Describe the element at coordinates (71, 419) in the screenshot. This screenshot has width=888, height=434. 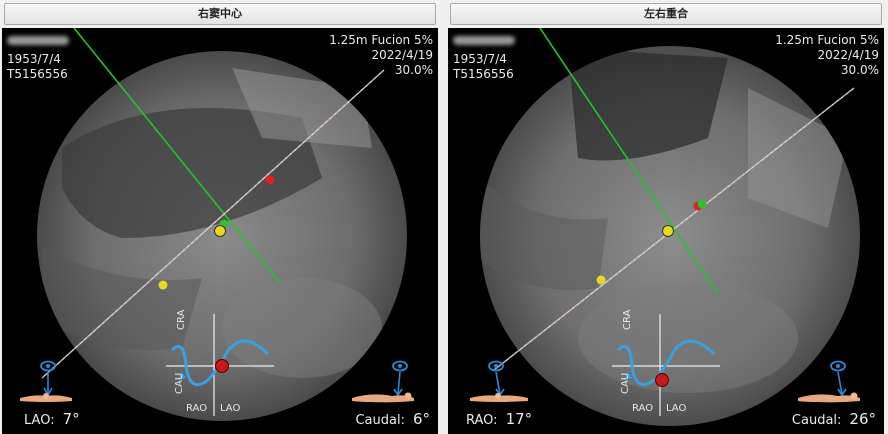
I see `angle-value: 7°` at that location.